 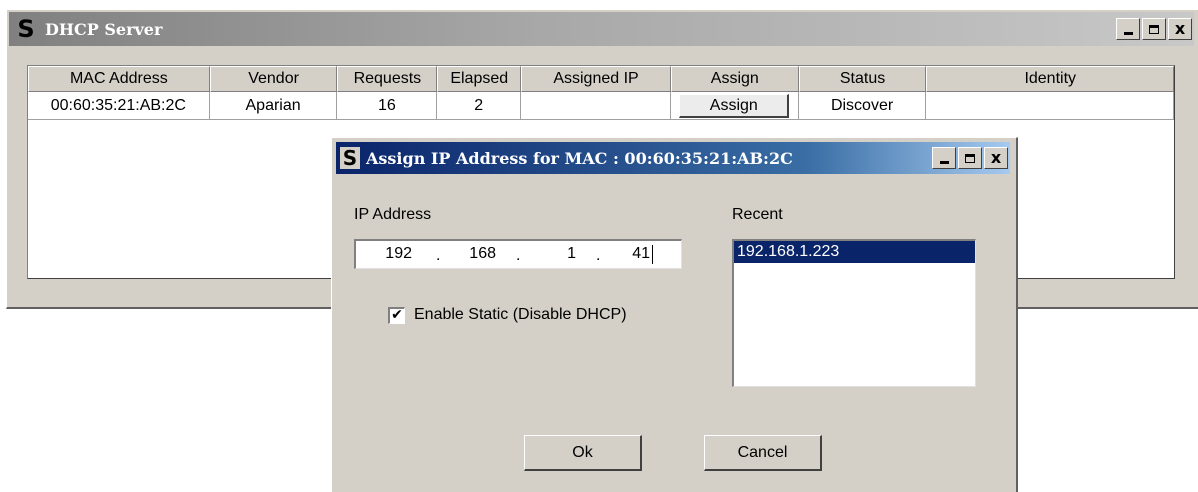 What do you see at coordinates (763, 453) in the screenshot?
I see `cancel-button: Cancel` at bounding box center [763, 453].